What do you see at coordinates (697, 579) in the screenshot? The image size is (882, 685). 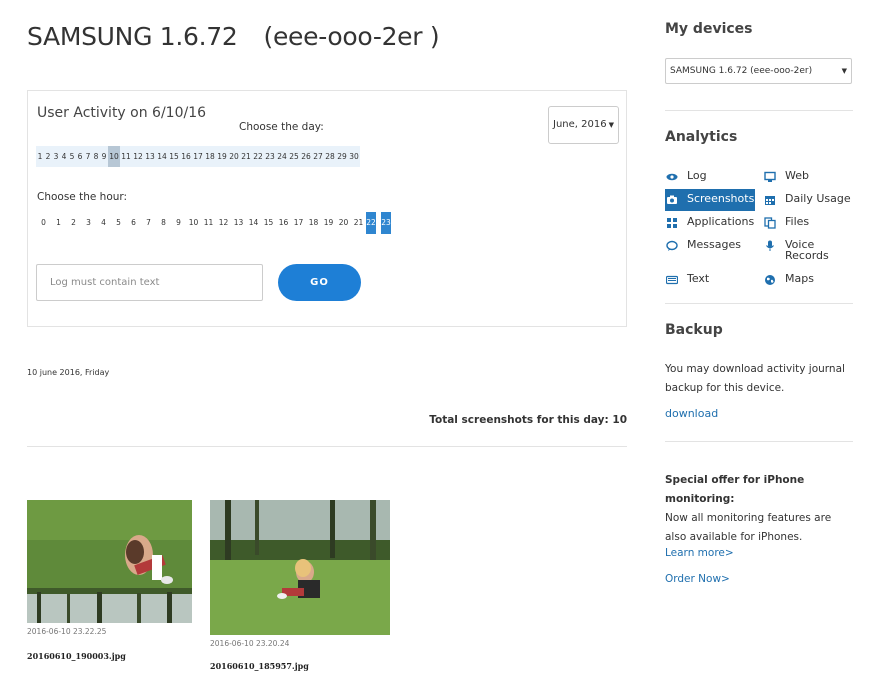 I see `order-now-link: Order Now>` at bounding box center [697, 579].